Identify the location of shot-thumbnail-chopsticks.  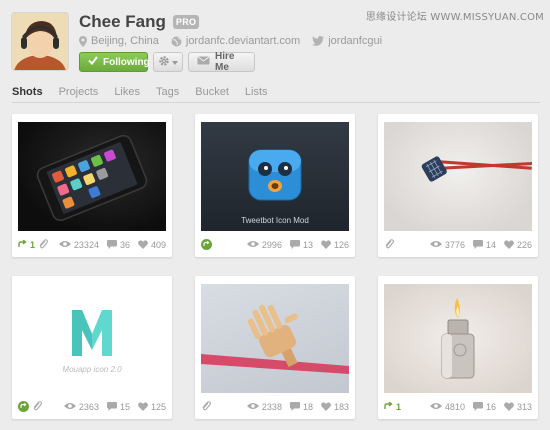
(458, 176).